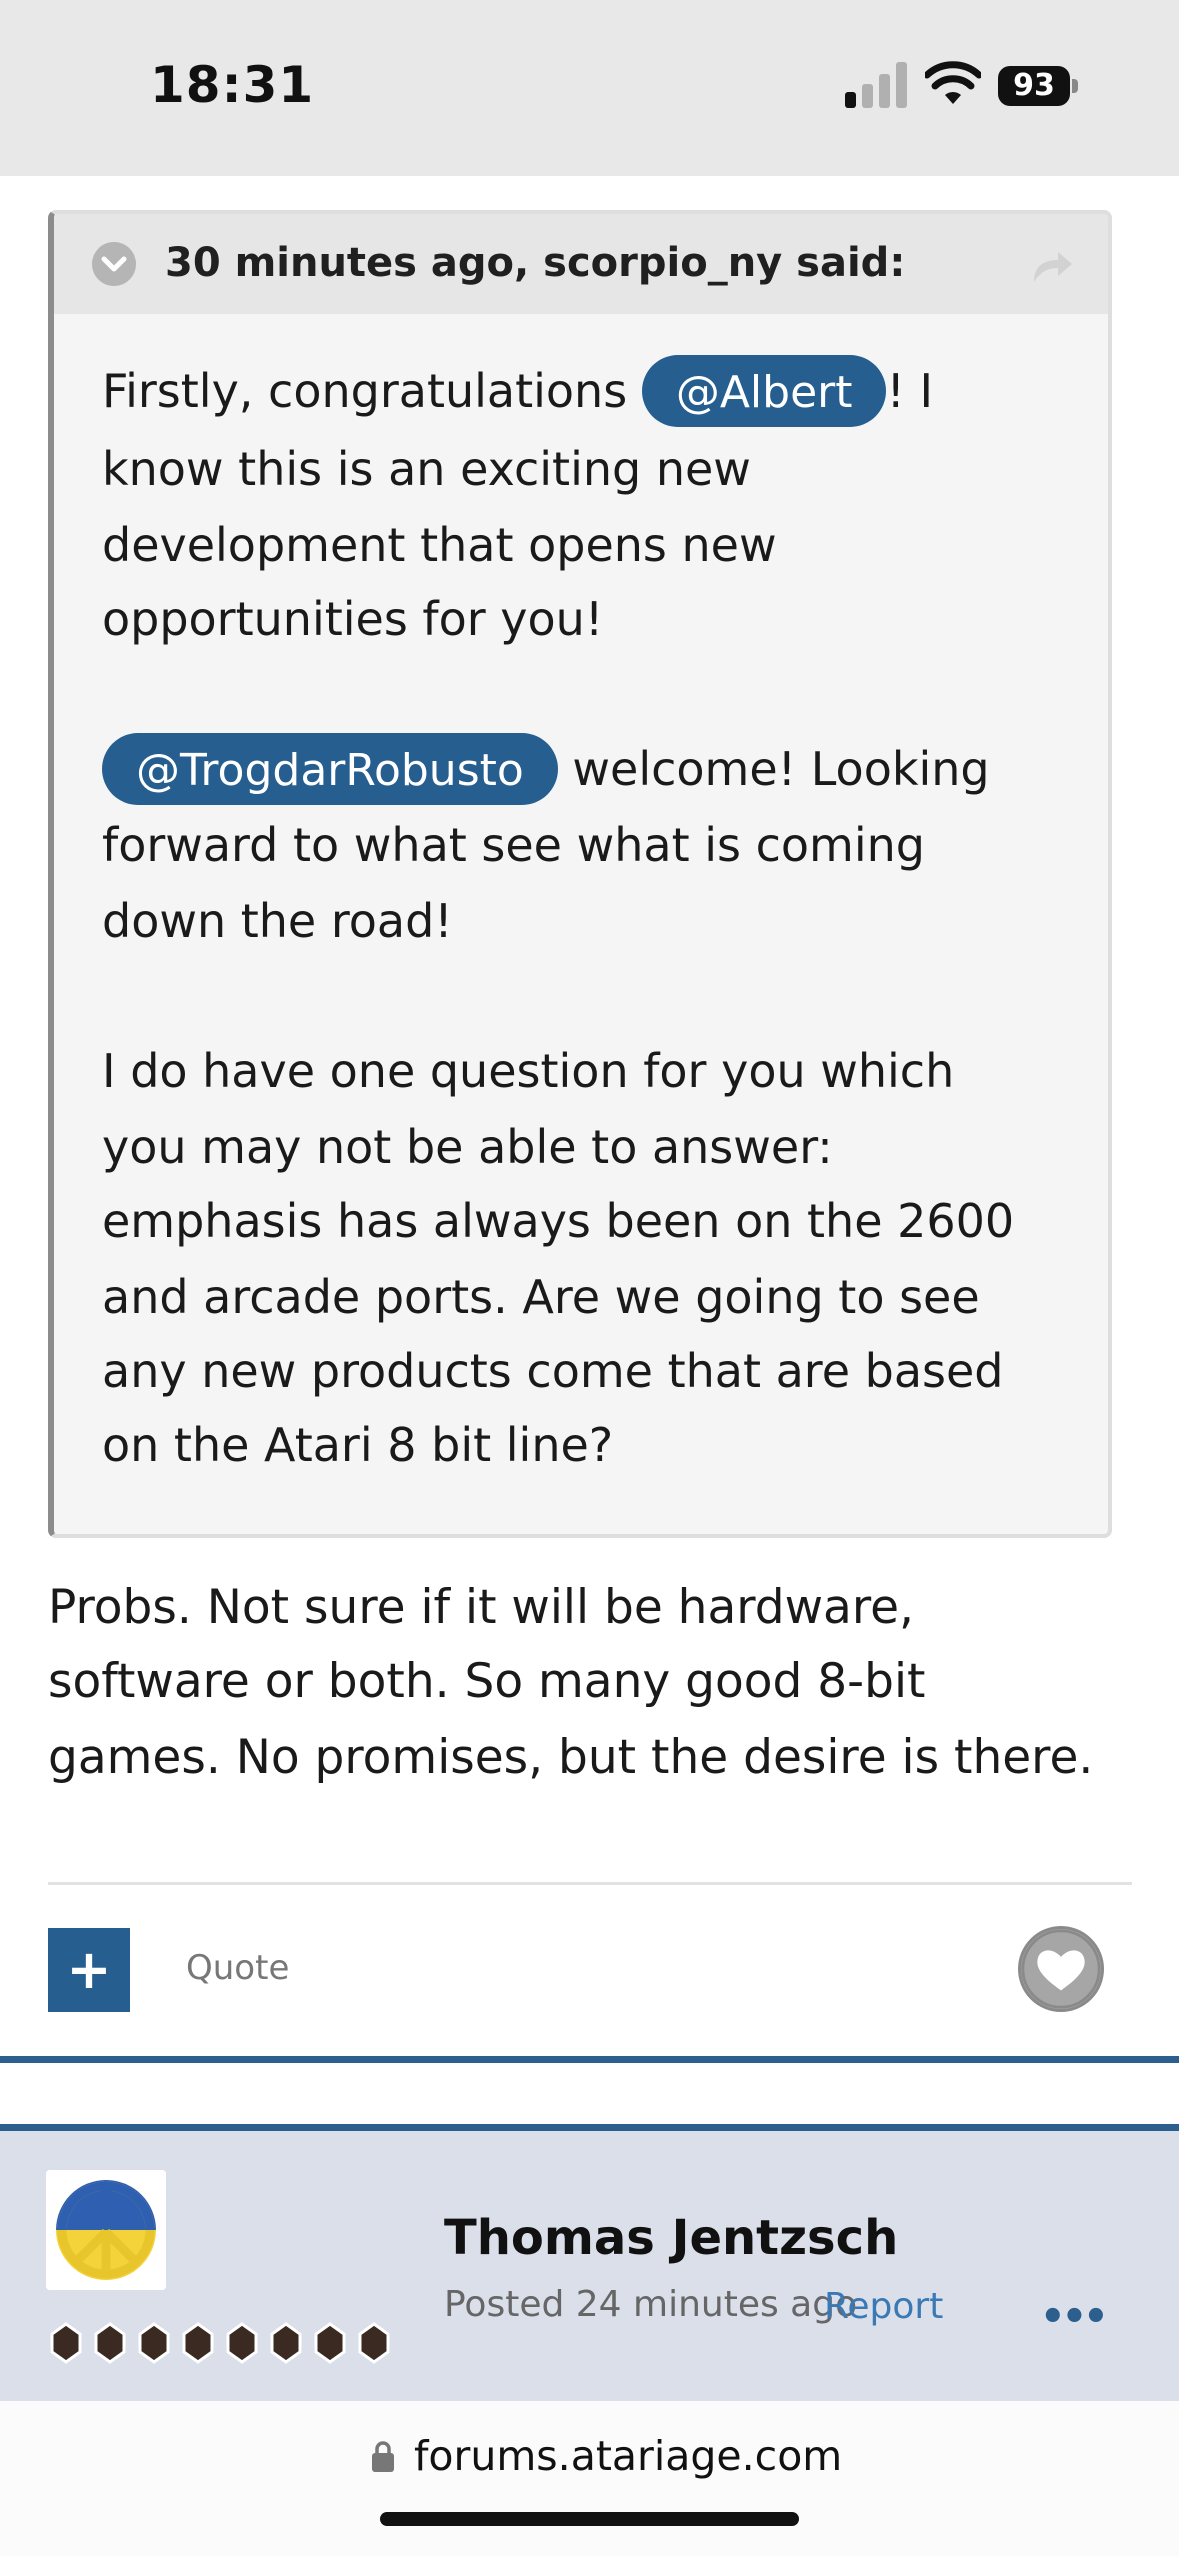 This screenshot has width=1179, height=2556. What do you see at coordinates (114, 264) in the screenshot?
I see `chevron-down-icon` at bounding box center [114, 264].